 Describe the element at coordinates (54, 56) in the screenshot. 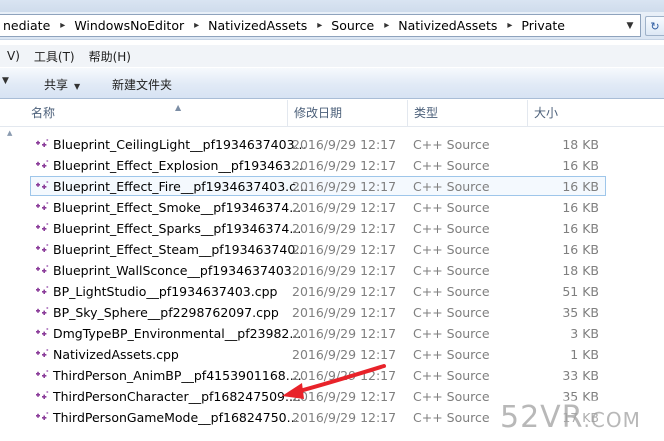

I see `menu-item-tools: 工具(T)` at that location.